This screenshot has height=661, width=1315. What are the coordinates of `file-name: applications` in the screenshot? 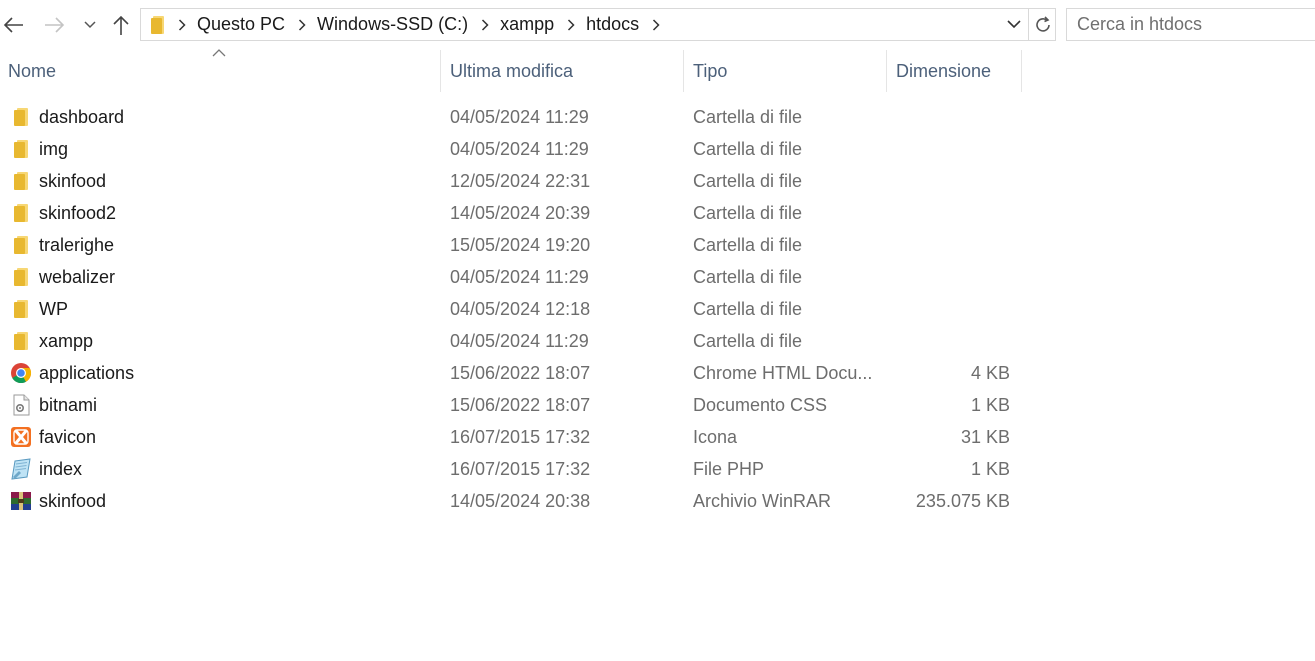 It's located at (87, 373).